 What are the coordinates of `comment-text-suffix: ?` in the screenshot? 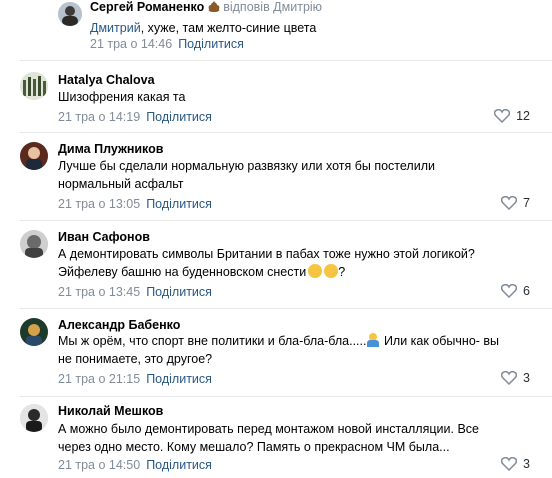 It's located at (342, 272).